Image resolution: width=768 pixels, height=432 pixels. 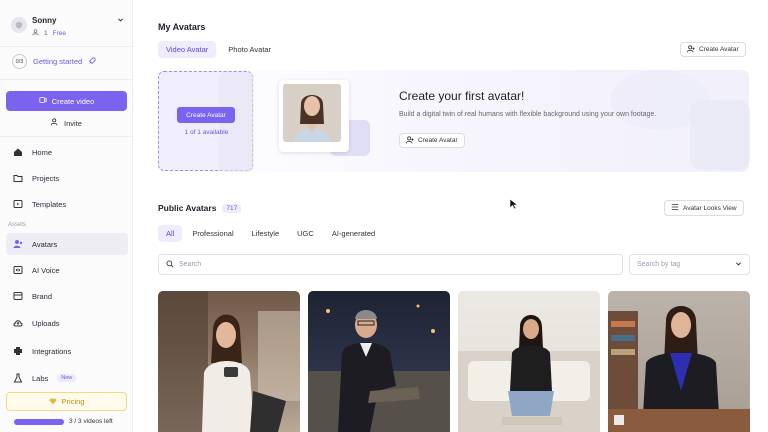 I want to click on tag-search-placeholder: Search by tag, so click(x=659, y=264).